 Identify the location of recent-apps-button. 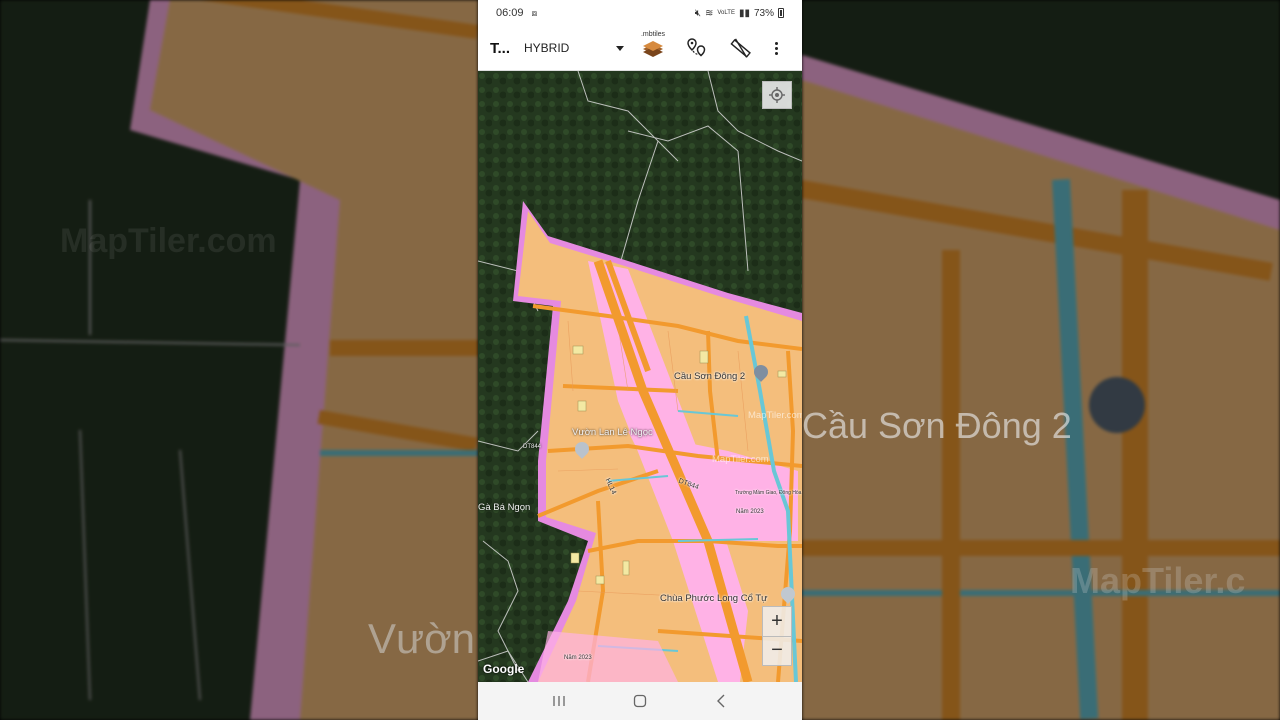
(559, 701).